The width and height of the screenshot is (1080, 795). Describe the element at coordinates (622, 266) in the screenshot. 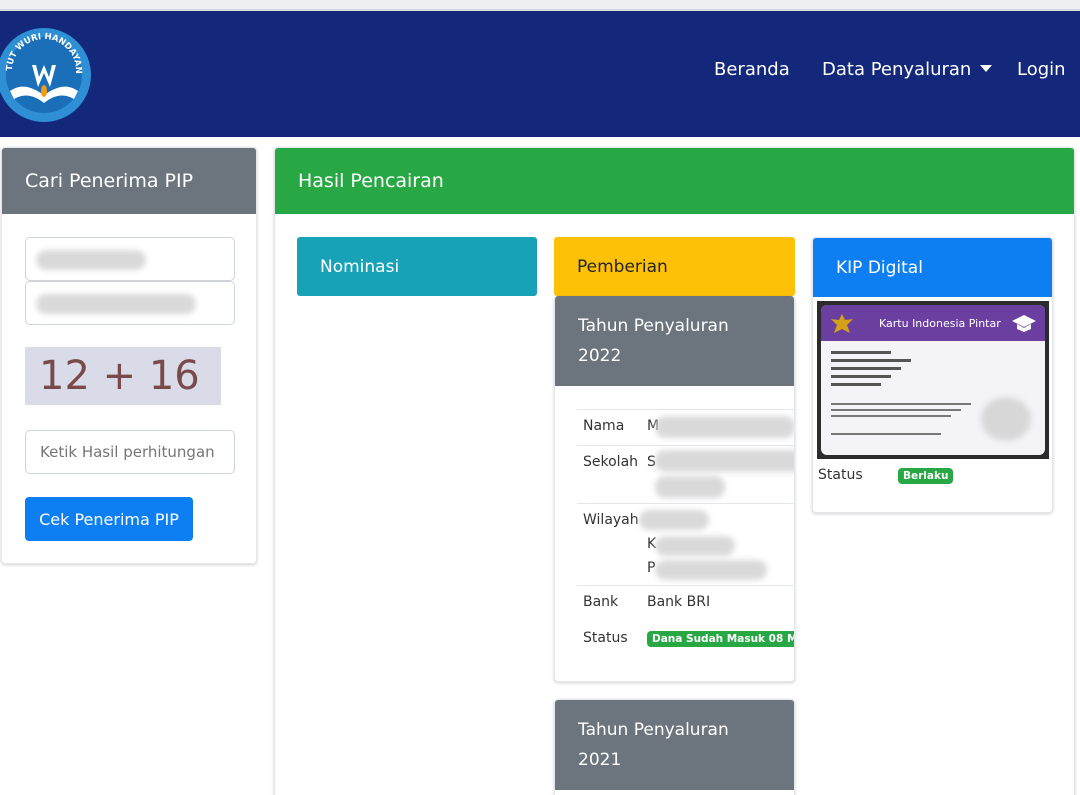

I see `pemberian-title: Pemberian` at that location.